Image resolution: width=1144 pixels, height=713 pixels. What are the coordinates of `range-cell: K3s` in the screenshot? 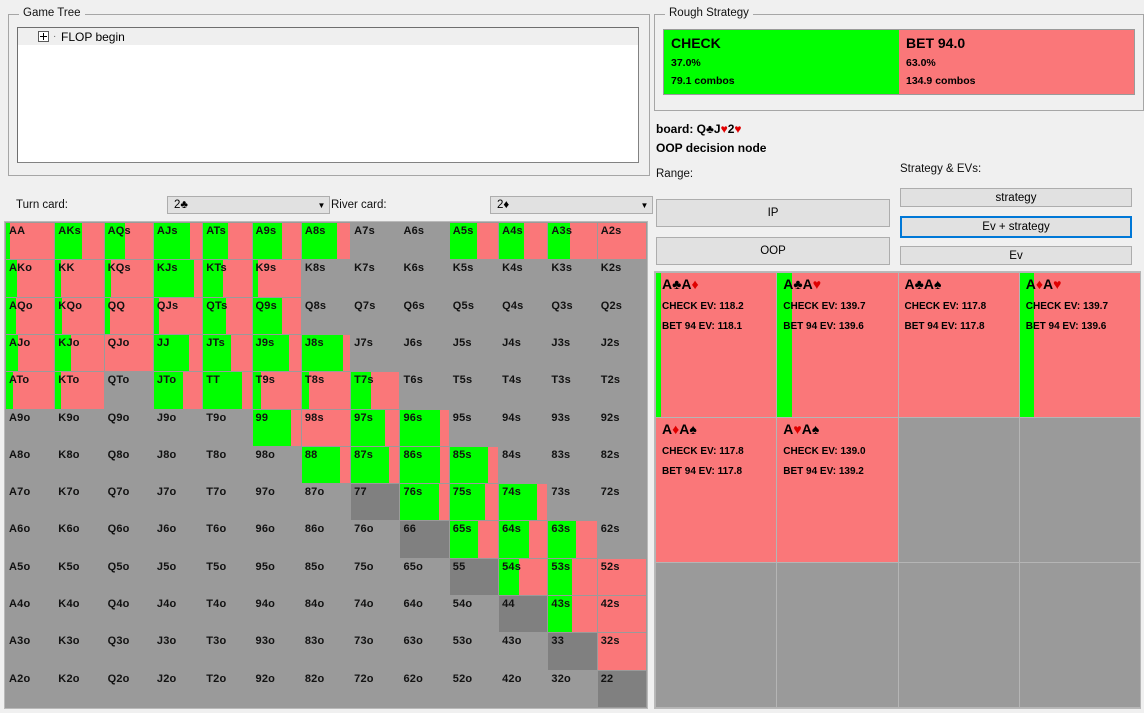 It's located at (572, 278).